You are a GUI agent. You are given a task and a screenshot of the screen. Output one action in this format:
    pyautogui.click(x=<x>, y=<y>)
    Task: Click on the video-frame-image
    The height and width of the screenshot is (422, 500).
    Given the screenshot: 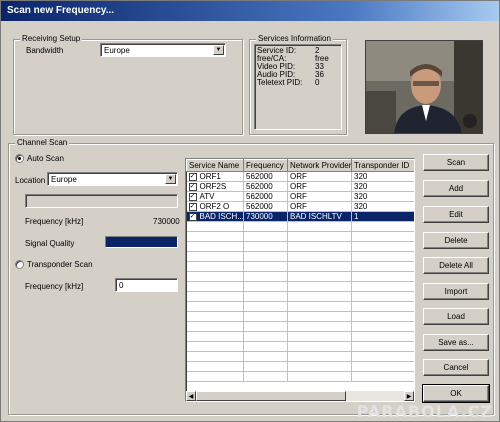 What is the action you would take?
    pyautogui.click(x=424, y=87)
    